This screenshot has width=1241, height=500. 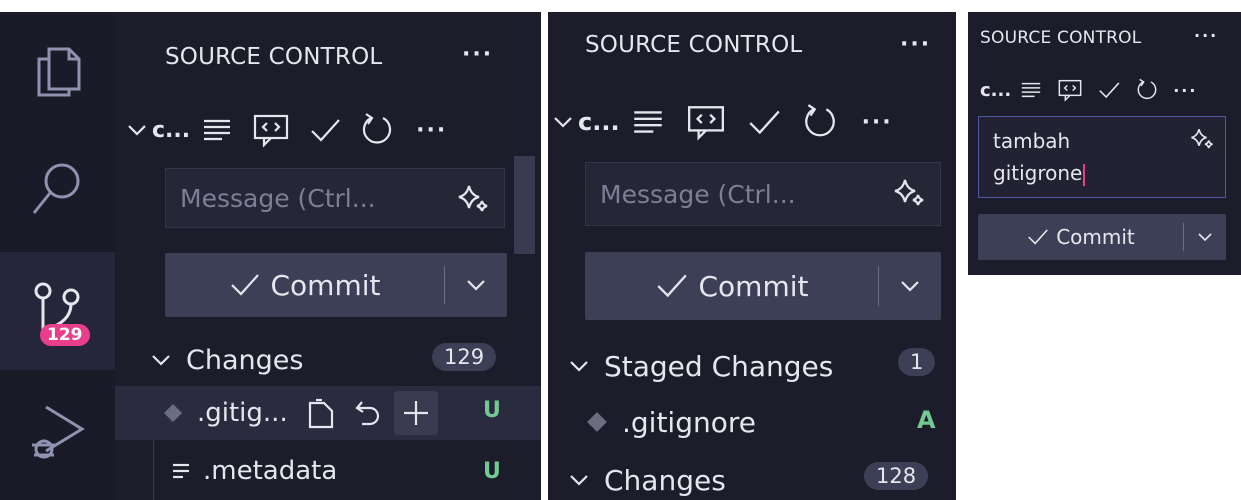 I want to click on staged-changes-group-header: Staged Changes, so click(x=700, y=366).